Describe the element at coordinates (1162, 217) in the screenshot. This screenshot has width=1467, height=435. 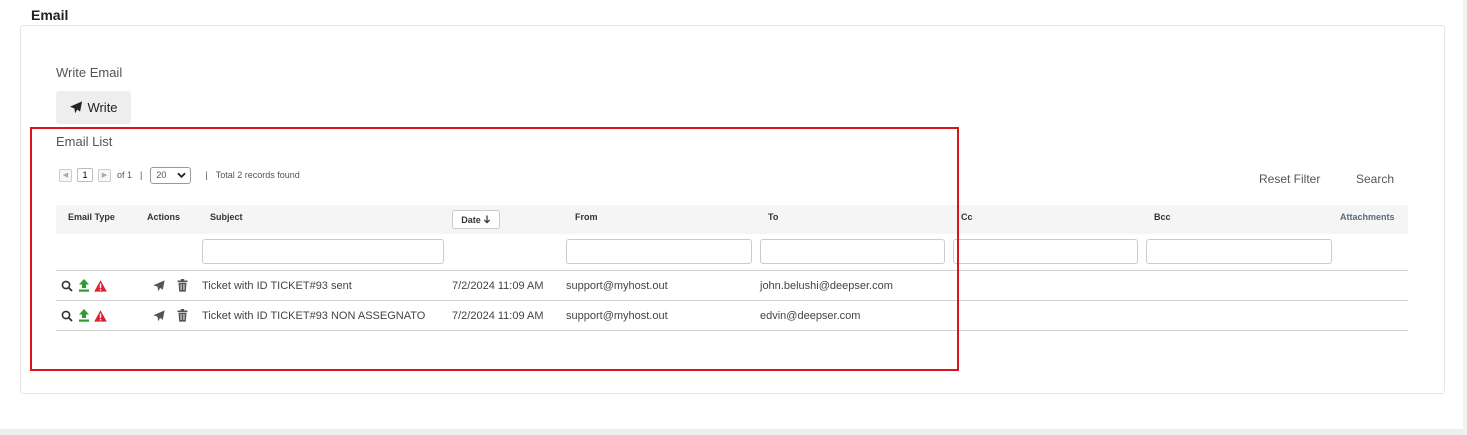
I see `column-bcc: Bcc` at that location.